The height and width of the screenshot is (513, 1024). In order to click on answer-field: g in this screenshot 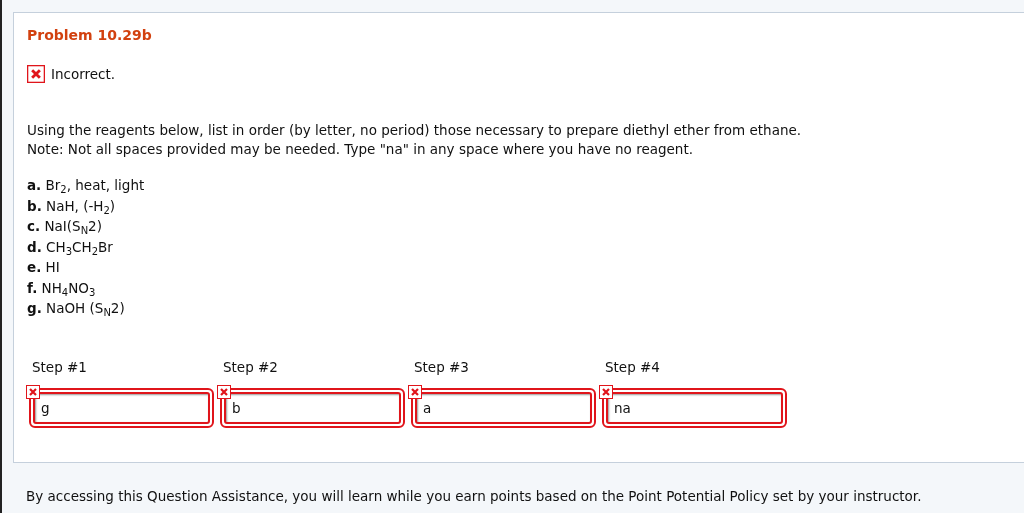, I will do `click(121, 407)`.